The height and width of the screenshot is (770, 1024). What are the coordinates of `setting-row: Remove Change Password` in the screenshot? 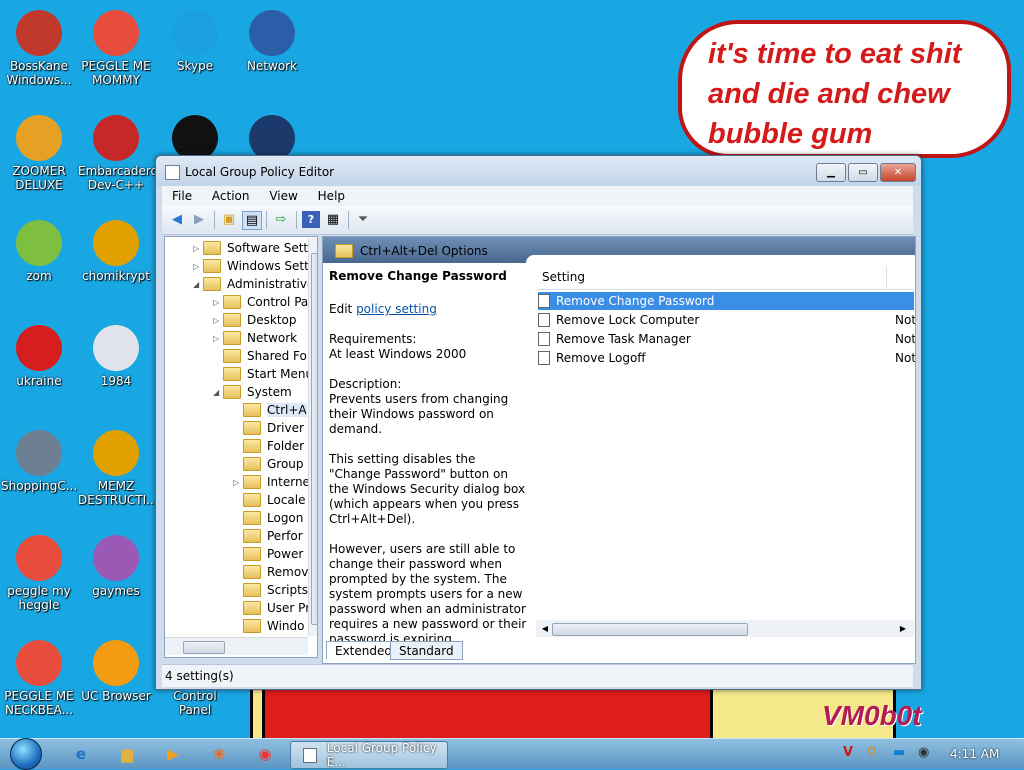 It's located at (726, 301).